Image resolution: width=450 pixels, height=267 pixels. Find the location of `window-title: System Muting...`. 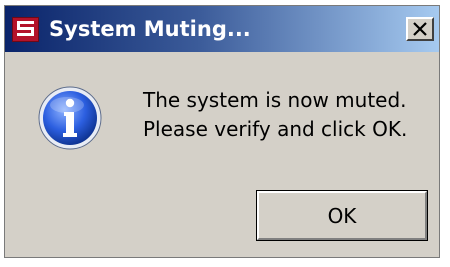

window-title: System Muting... is located at coordinates (150, 29).